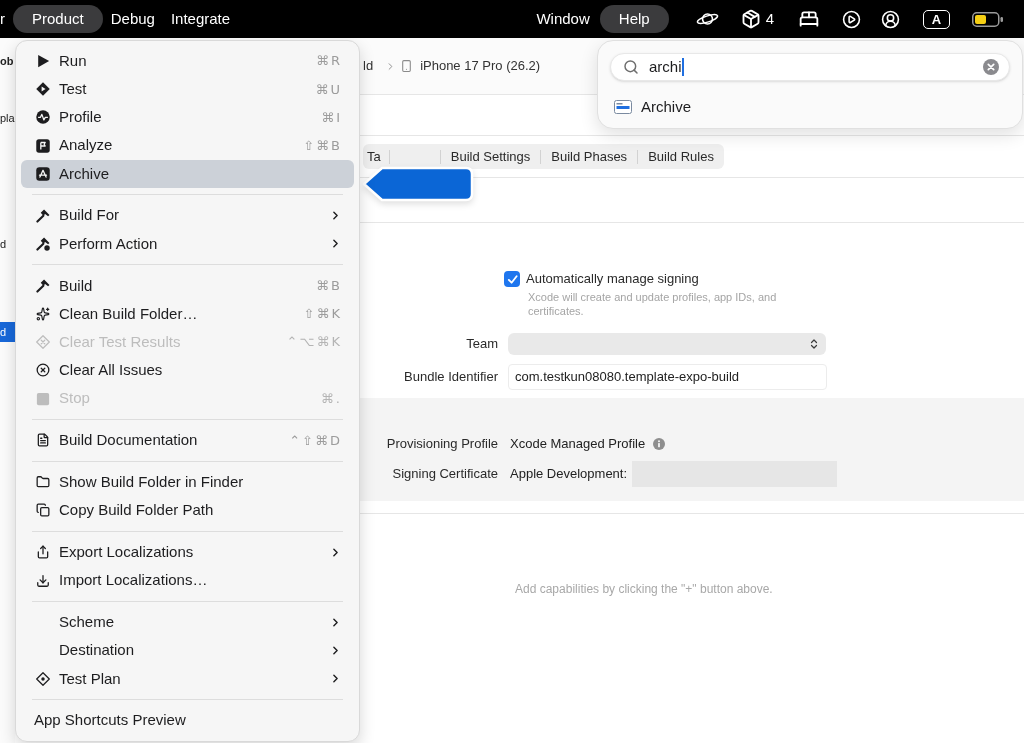 The width and height of the screenshot is (1024, 743). I want to click on menu-item: Test ⌘U, so click(187, 89).